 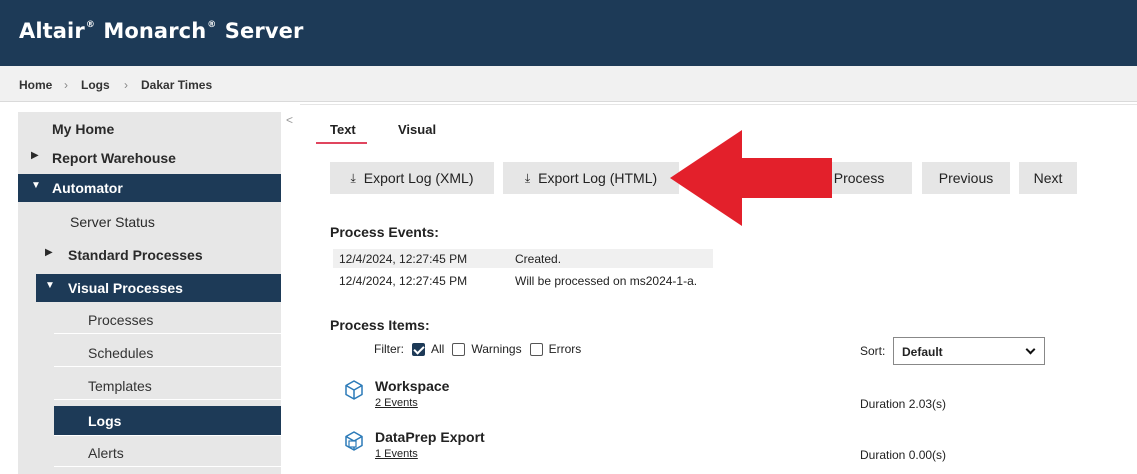 What do you see at coordinates (149, 222) in the screenshot?
I see `sidebar-item-server-status: Server Status` at bounding box center [149, 222].